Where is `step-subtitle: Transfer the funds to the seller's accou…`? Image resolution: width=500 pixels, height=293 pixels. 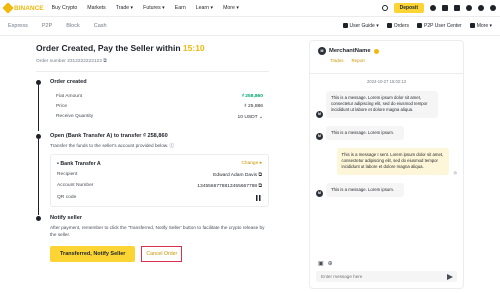
step-subtitle: Transfer the funds to the seller's accou… is located at coordinates (112, 145).